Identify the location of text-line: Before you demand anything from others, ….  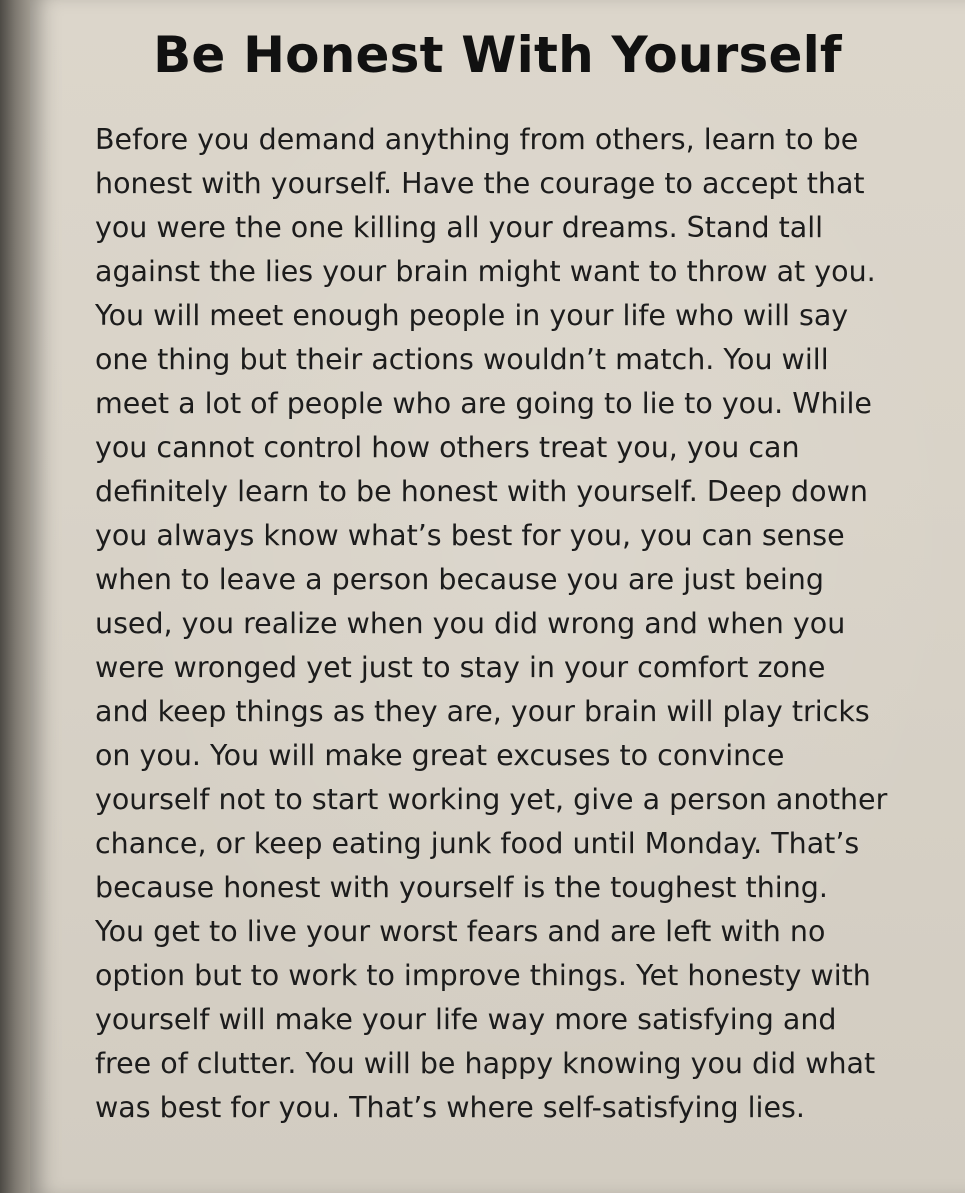
(477, 139).